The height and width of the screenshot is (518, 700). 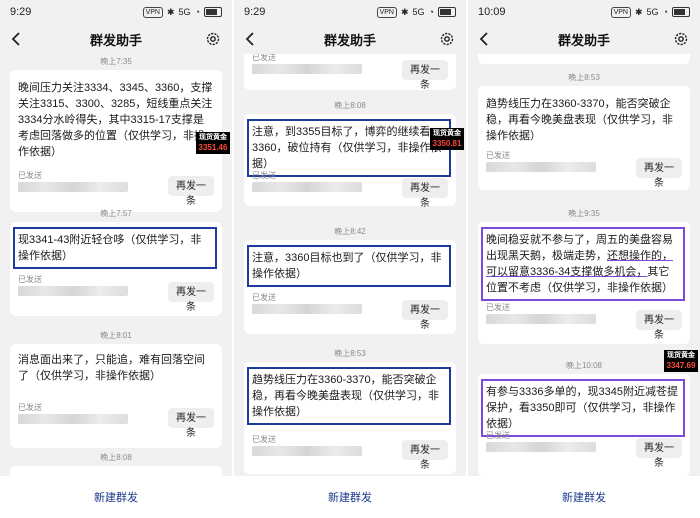 What do you see at coordinates (213, 147) in the screenshot?
I see `badge-price: 3351.46` at bounding box center [213, 147].